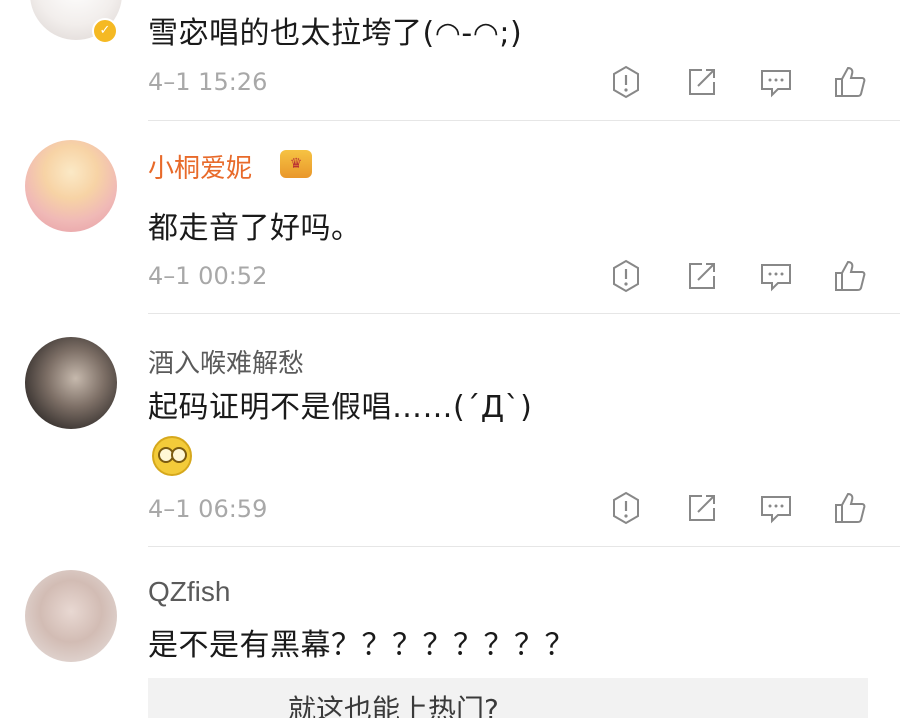  What do you see at coordinates (208, 276) in the screenshot?
I see `comment-time: 4–1 00:52` at bounding box center [208, 276].